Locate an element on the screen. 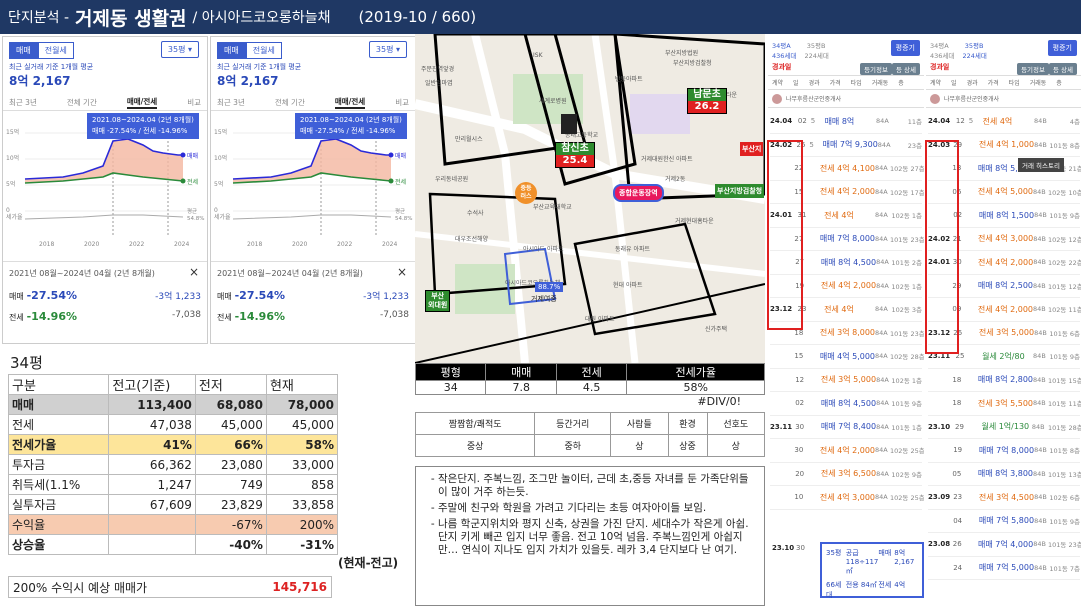  trade-row: 24.04 12 5 전세 4억 84B 4층 is located at coordinates (1004, 122).